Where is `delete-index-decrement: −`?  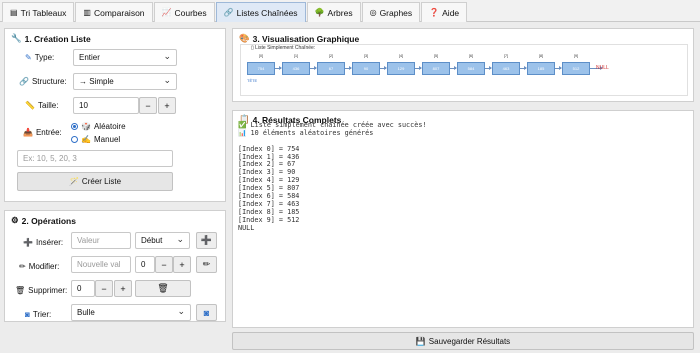
delete-index-decrement: − is located at coordinates (104, 288).